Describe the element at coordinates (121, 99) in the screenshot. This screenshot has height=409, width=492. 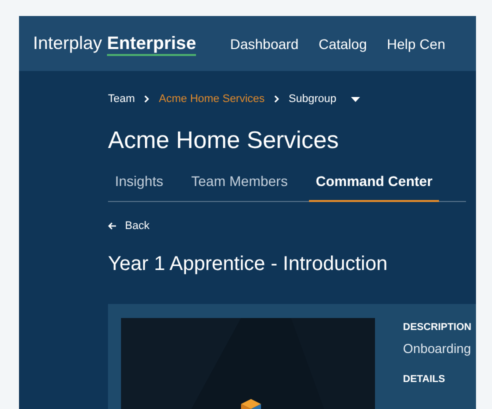
I see `breadcrumb-link: Team` at that location.